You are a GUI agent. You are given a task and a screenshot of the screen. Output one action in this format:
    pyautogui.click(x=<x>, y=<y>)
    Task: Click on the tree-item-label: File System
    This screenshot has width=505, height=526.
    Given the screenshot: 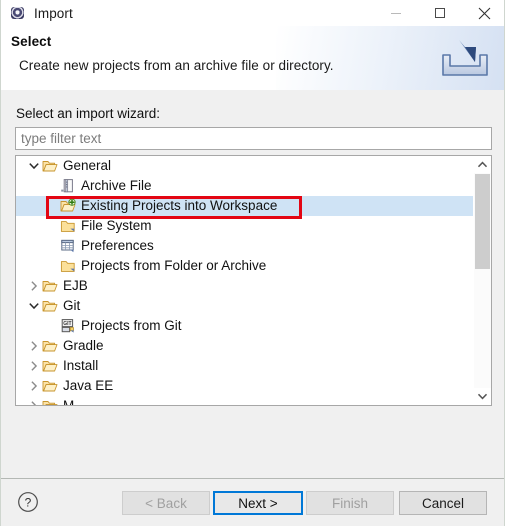 What is the action you would take?
    pyautogui.click(x=116, y=225)
    